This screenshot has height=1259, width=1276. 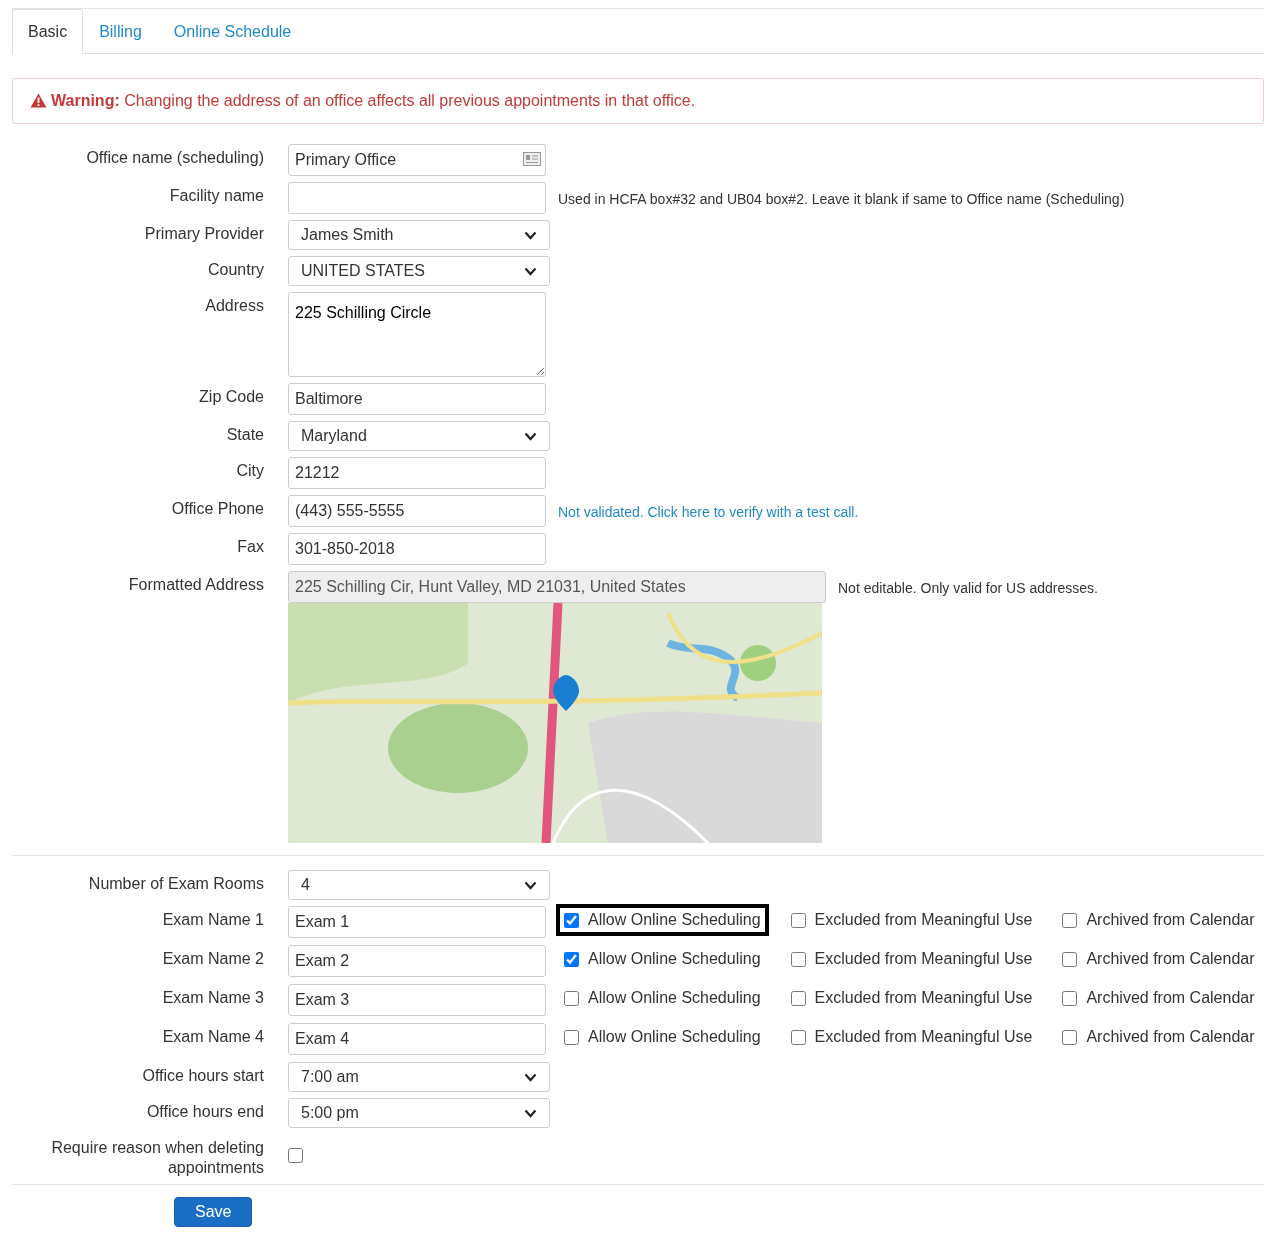 I want to click on field-label: State, so click(x=244, y=435).